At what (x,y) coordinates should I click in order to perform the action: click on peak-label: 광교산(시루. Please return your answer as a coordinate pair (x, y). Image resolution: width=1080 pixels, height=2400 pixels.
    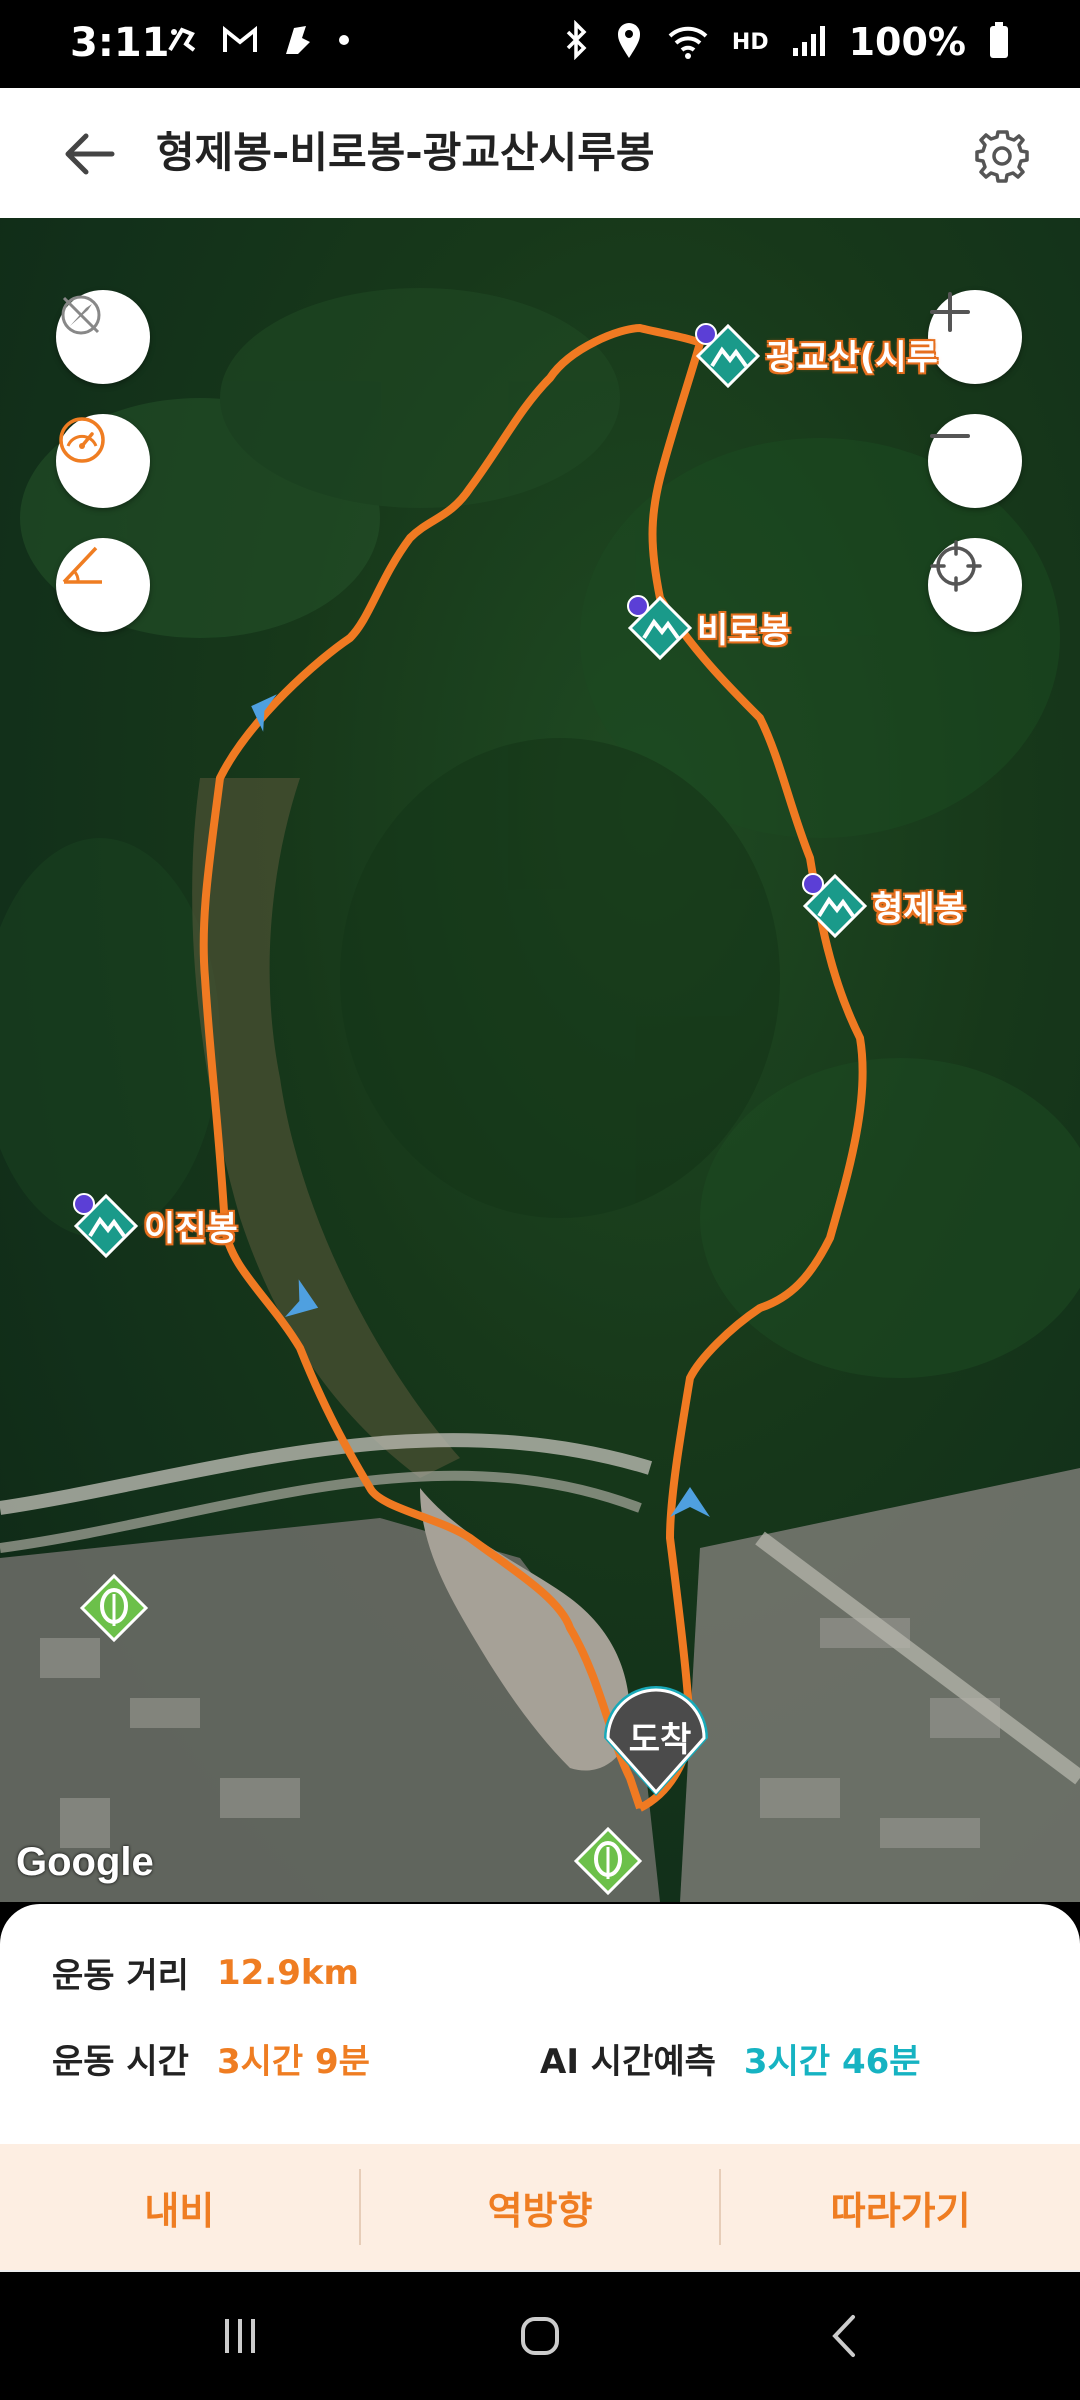
    Looking at the image, I should click on (852, 358).